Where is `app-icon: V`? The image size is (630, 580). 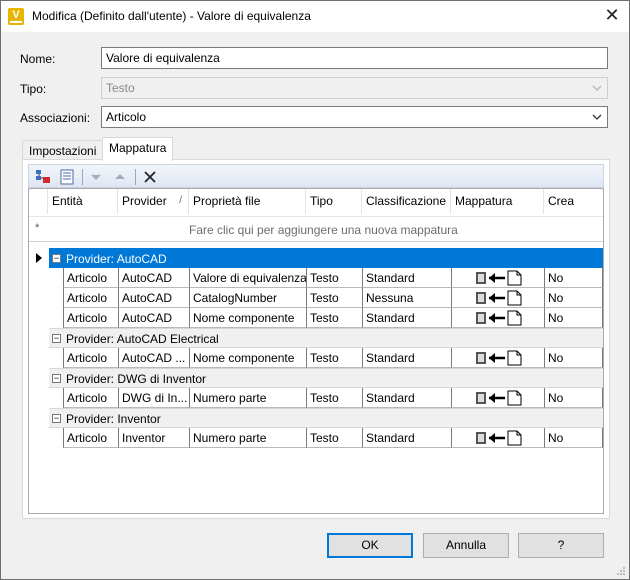 app-icon: V is located at coordinates (16, 16).